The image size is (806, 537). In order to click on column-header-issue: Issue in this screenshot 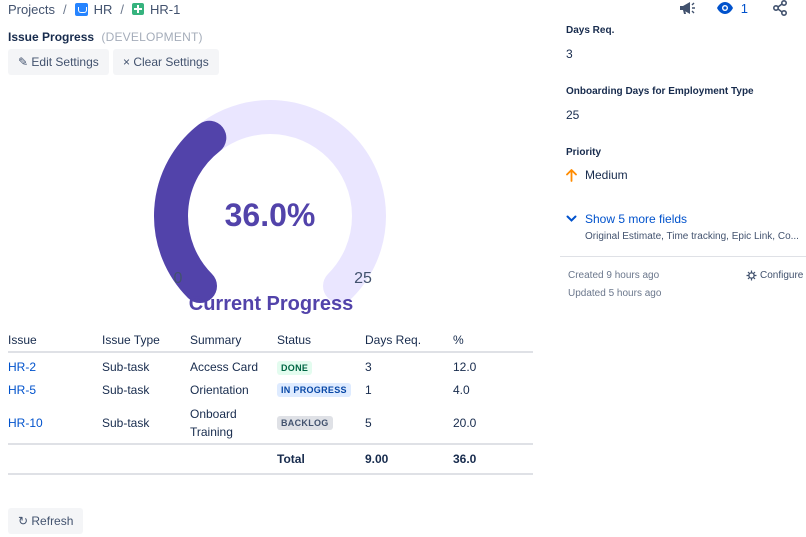, I will do `click(55, 340)`.